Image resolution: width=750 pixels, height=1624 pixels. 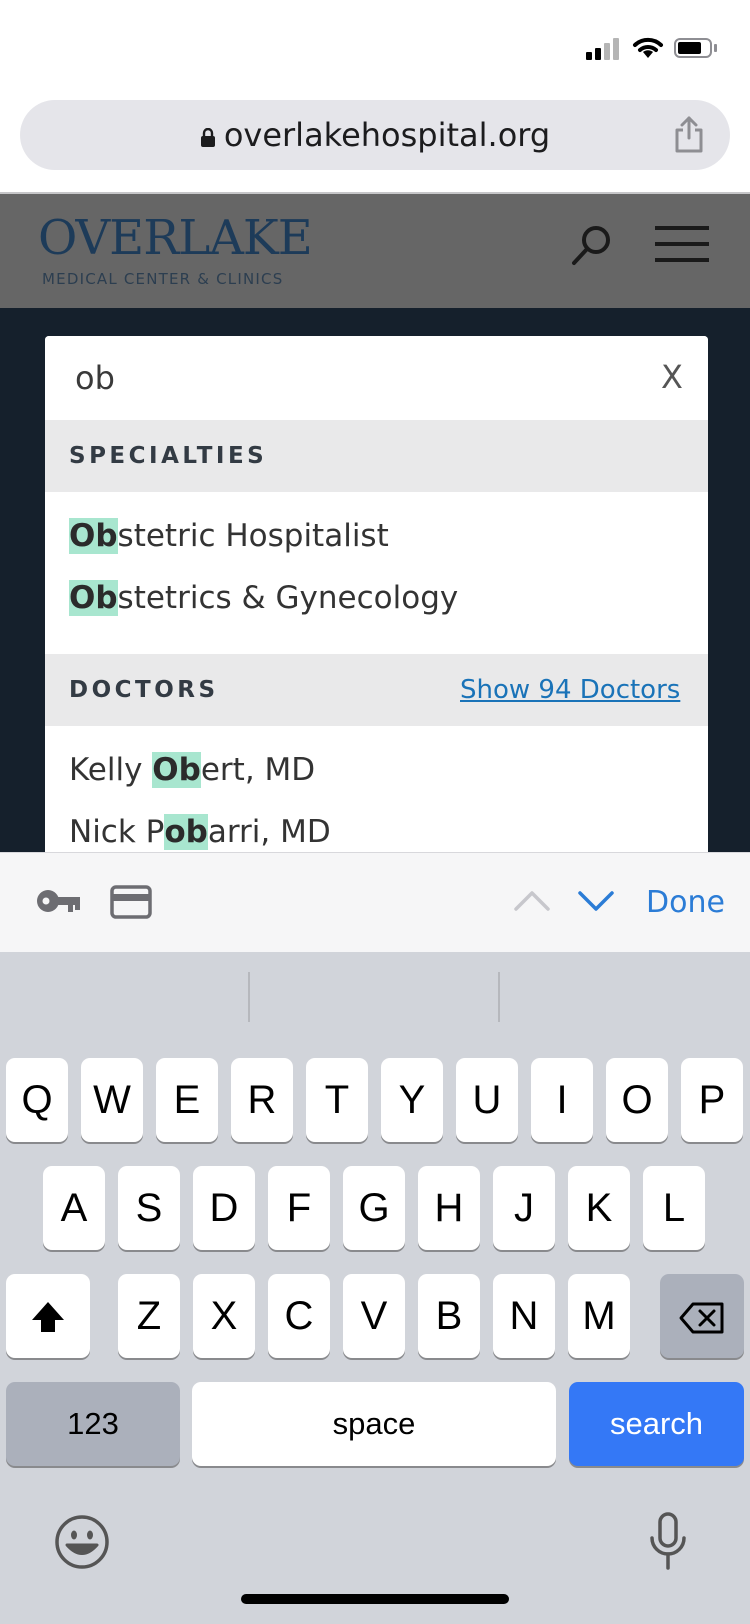 I want to click on site-logo: OVERLAKE MEDICAL CENTER & CLINICS, so click(x=156, y=251).